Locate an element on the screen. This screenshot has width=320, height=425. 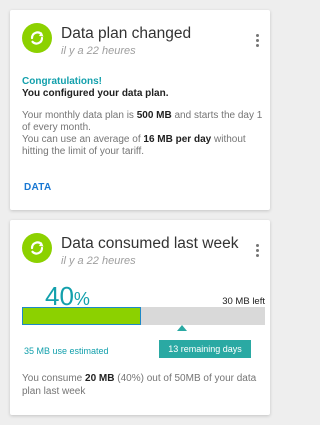
consumed-amount: 20 MB is located at coordinates (100, 378).